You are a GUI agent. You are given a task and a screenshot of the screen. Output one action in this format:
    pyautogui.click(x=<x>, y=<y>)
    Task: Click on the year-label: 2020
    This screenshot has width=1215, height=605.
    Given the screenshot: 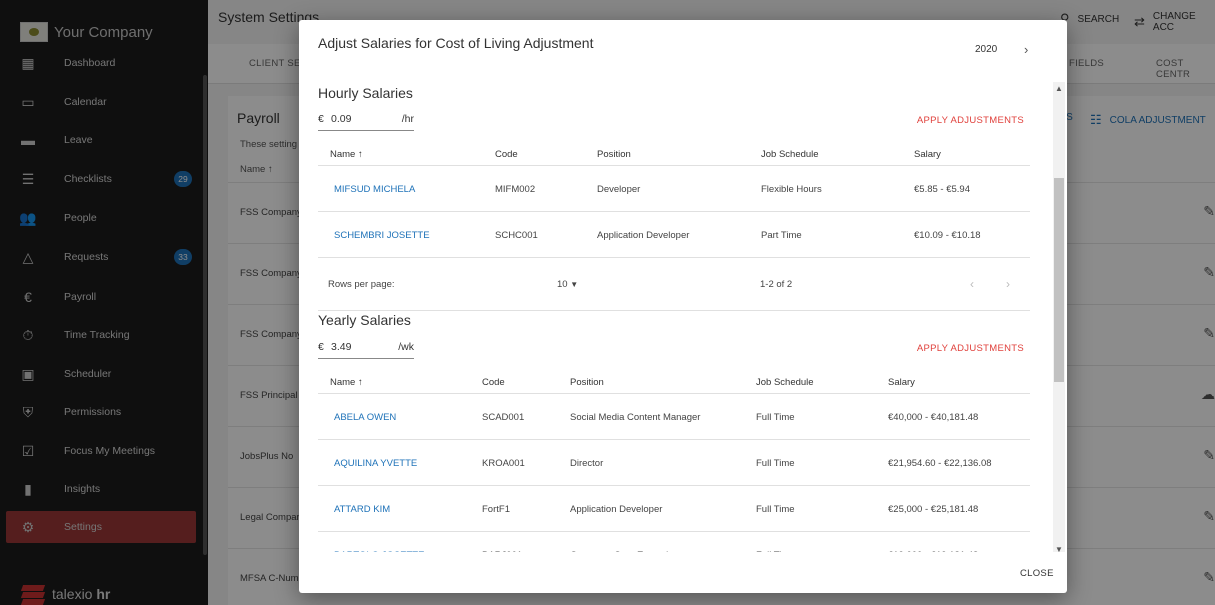 What is the action you would take?
    pyautogui.click(x=986, y=49)
    